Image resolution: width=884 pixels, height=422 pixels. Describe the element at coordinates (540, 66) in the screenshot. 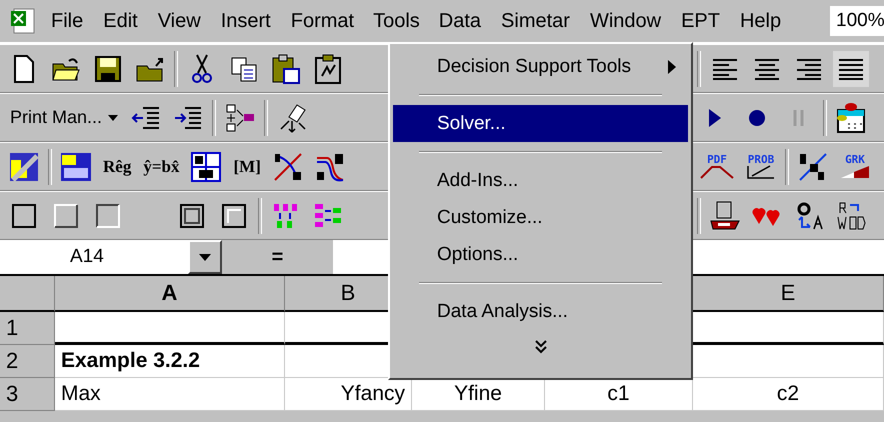

I see `menu-item: Decision Support Tools` at that location.